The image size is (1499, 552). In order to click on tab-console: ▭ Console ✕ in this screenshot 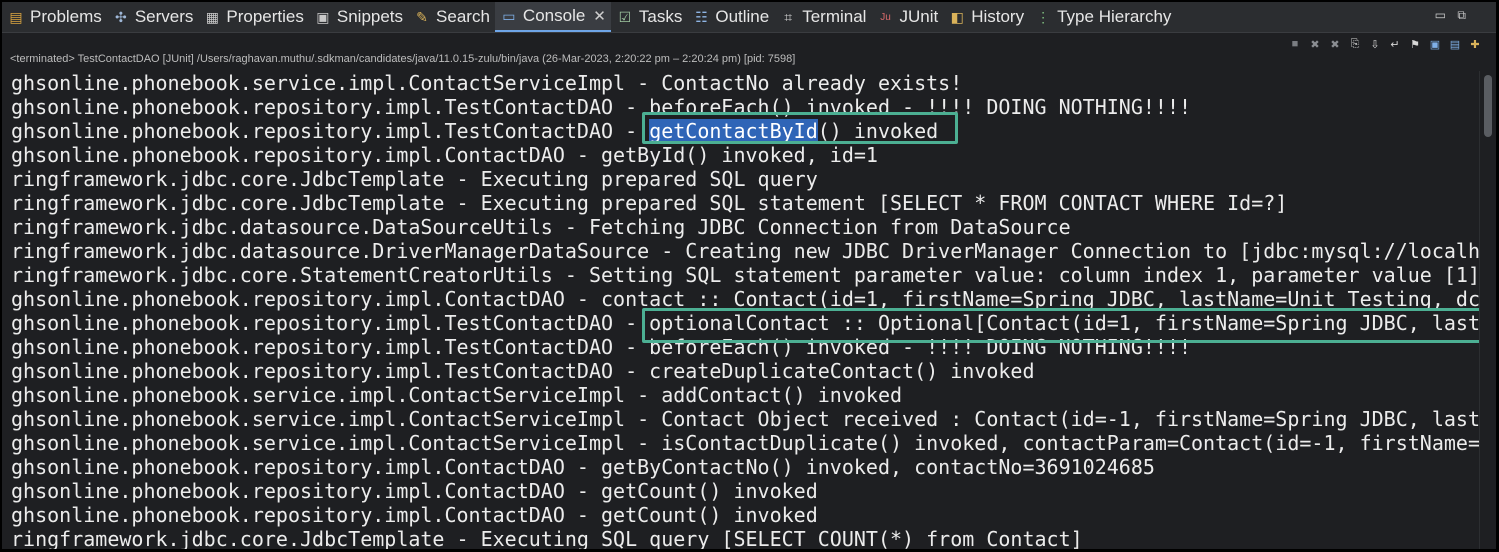, I will do `click(552, 17)`.